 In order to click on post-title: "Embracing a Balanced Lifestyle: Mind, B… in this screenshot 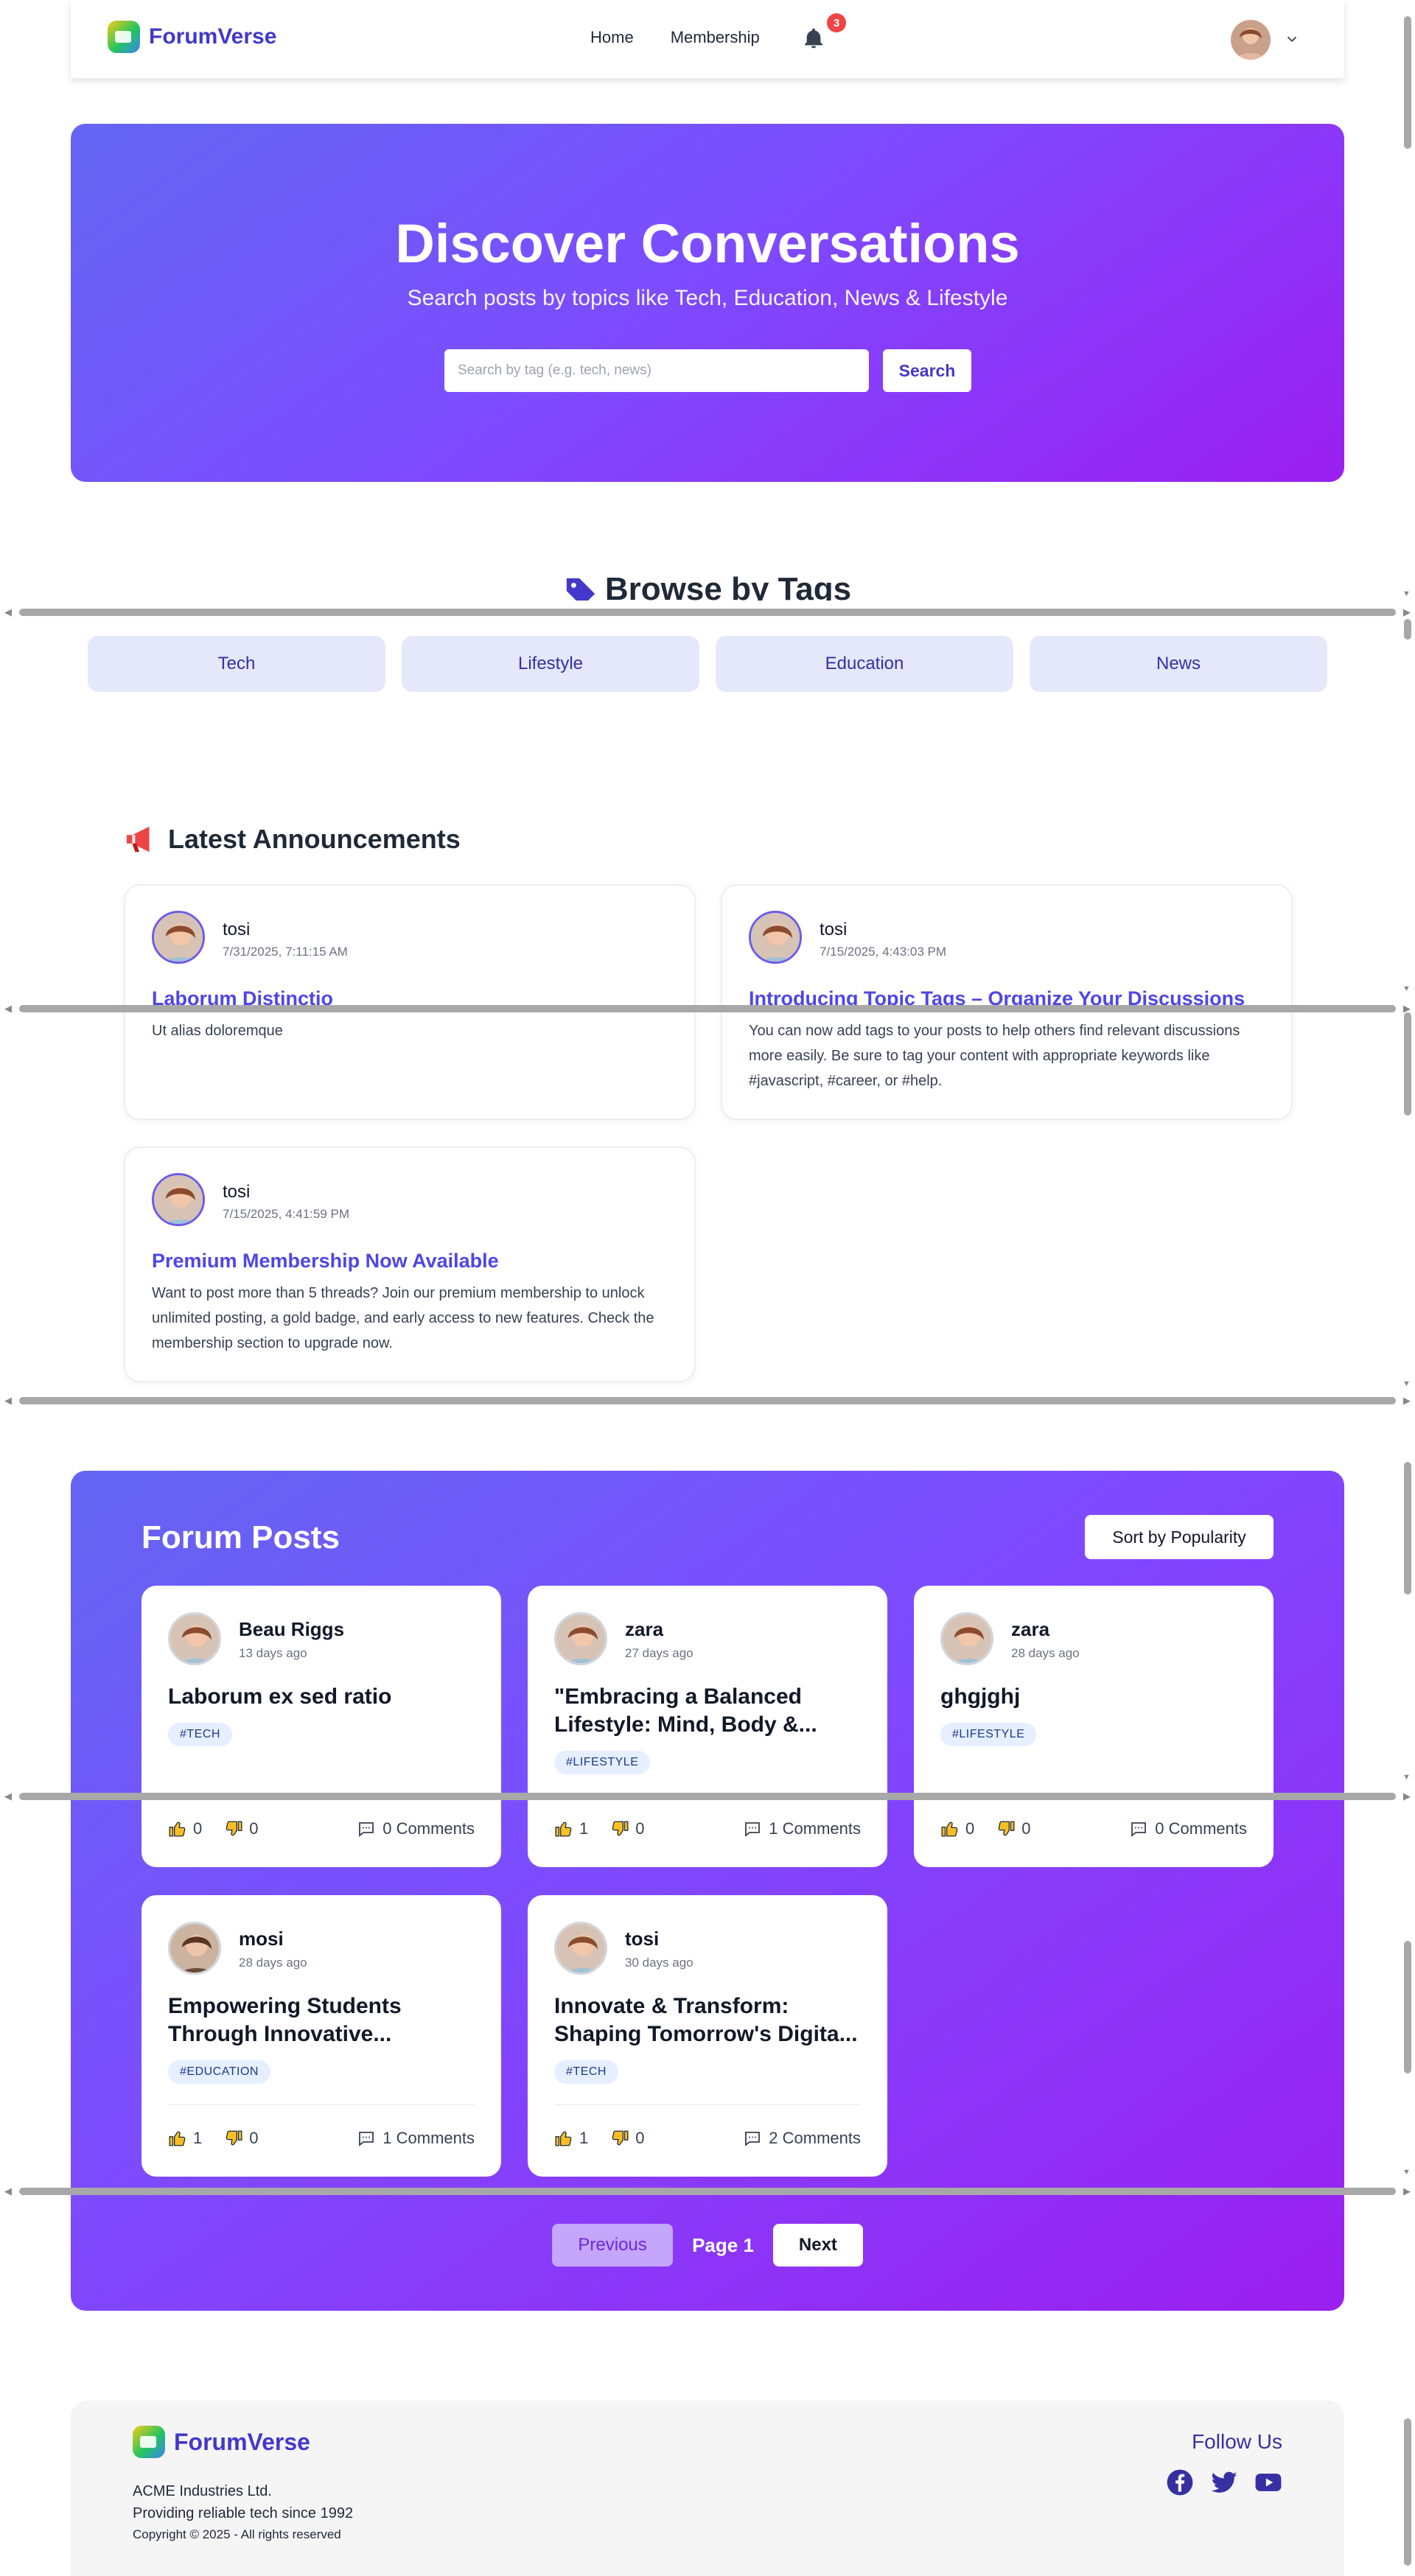, I will do `click(707, 1711)`.